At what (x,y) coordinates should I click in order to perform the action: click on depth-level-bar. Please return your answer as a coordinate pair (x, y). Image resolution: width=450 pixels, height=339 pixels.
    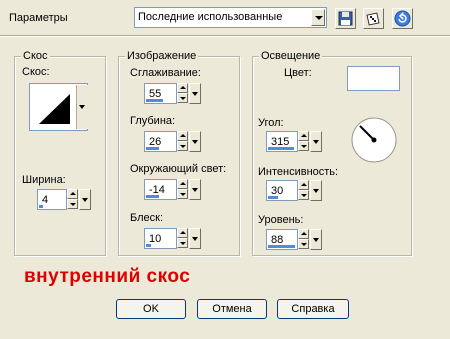
    Looking at the image, I should click on (152, 148).